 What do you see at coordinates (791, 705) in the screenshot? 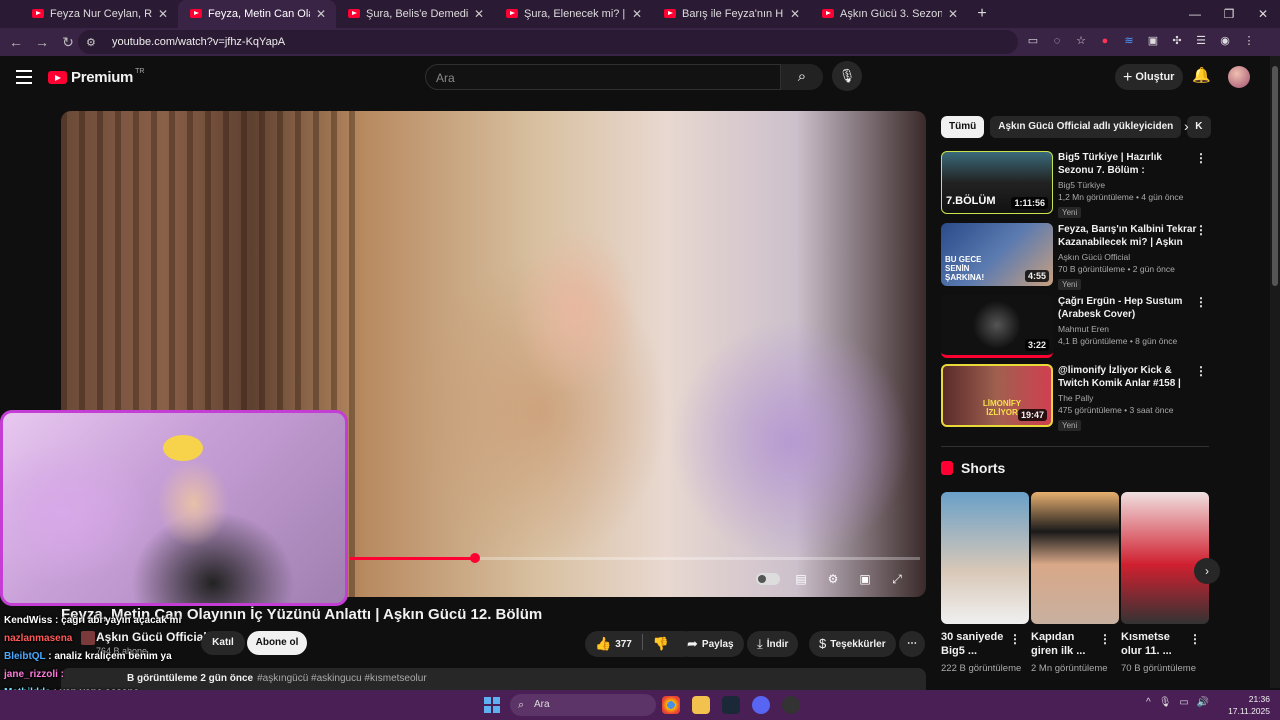
I see `obs-icon` at bounding box center [791, 705].